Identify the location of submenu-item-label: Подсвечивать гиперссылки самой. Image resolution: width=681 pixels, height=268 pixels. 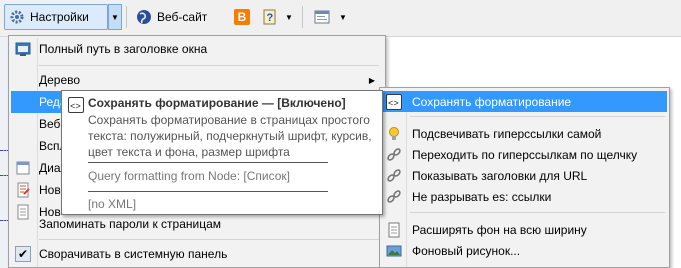
(507, 133).